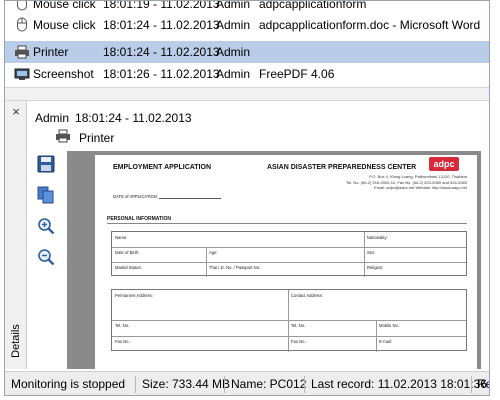  Describe the element at coordinates (16, 235) in the screenshot. I see `details-side-strip: × Details` at that location.